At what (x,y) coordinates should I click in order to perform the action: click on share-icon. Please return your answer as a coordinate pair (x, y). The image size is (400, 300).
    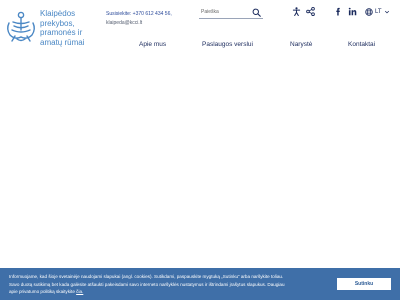
    Looking at the image, I should click on (310, 11).